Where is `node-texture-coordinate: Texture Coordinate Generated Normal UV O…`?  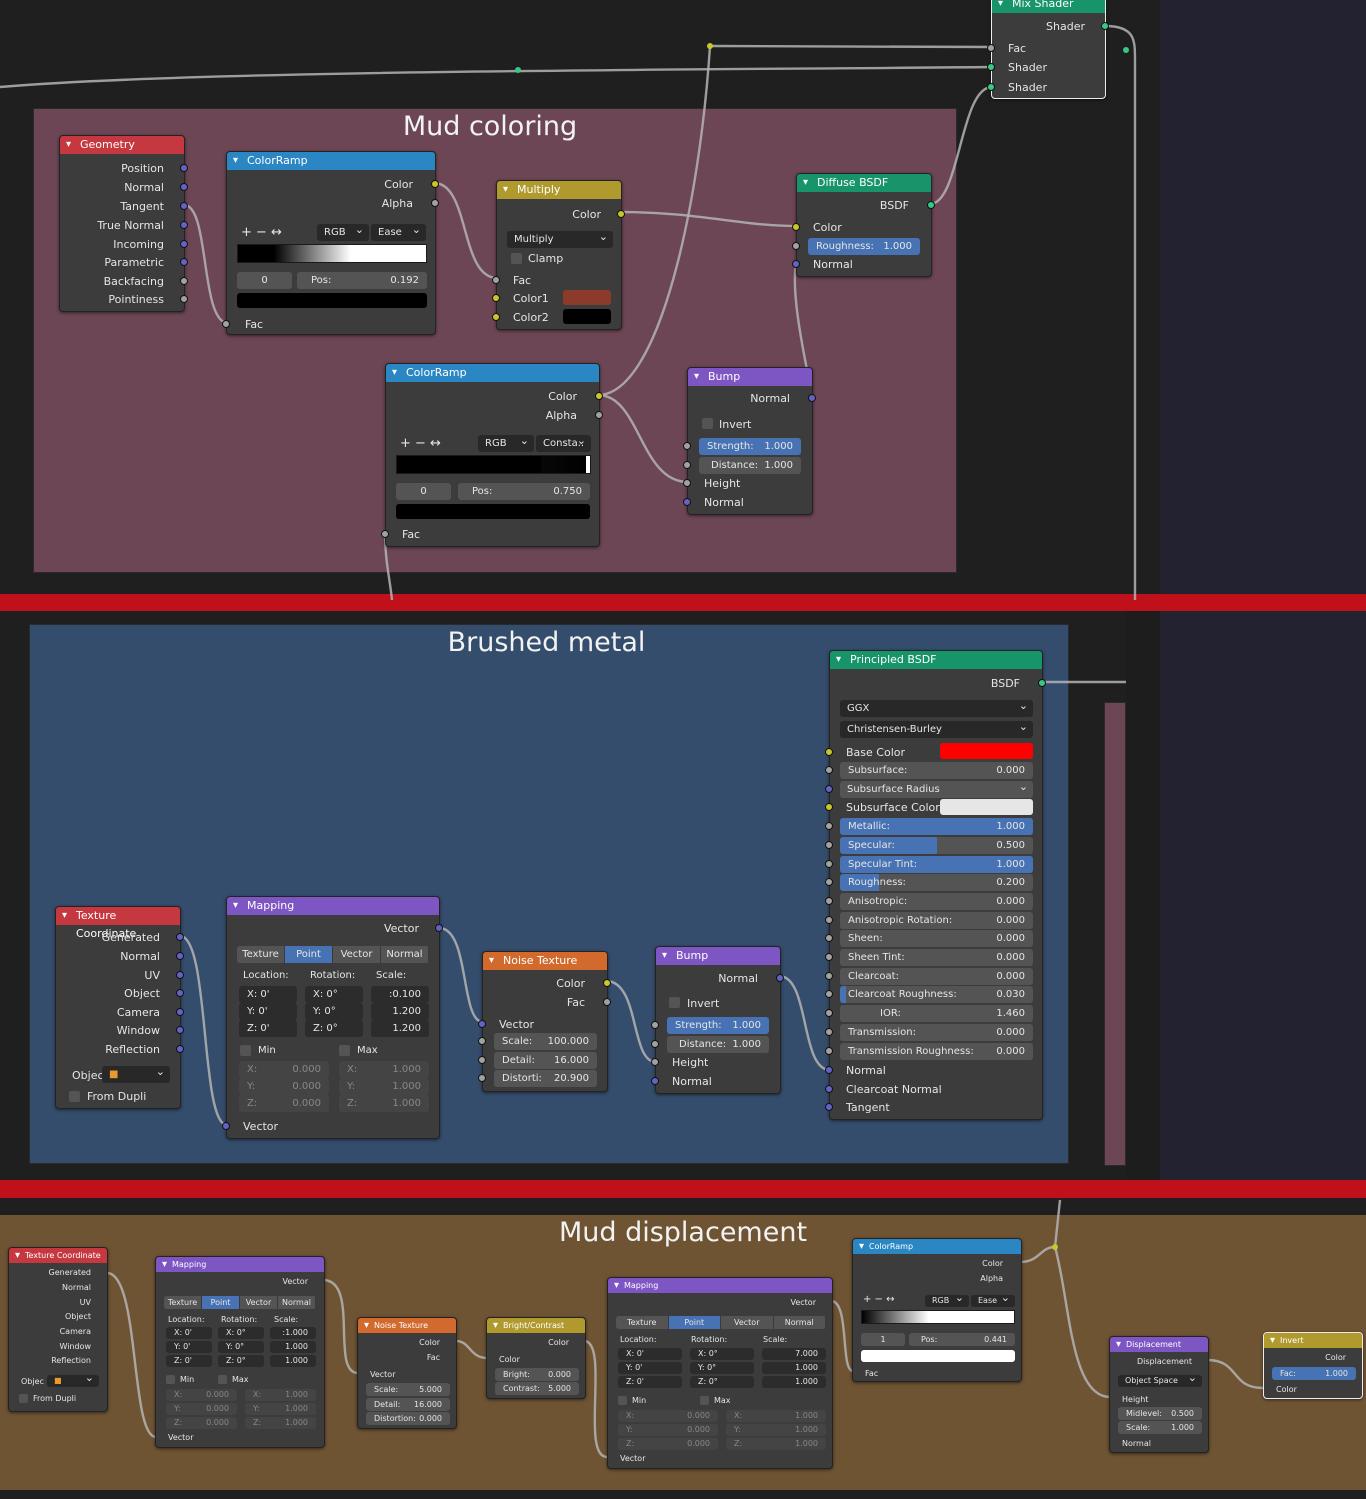 node-texture-coordinate: Texture Coordinate Generated Normal UV O… is located at coordinates (119, 1007).